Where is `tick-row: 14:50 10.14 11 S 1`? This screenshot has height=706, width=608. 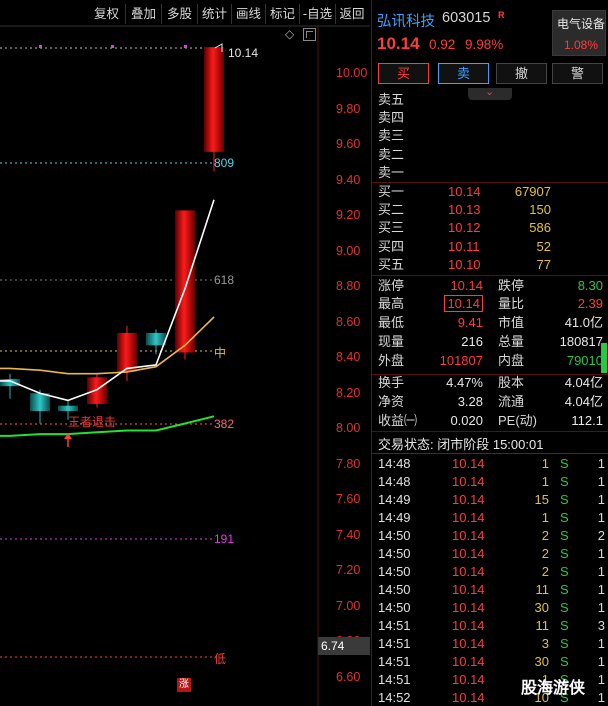 tick-row: 14:50 10.14 11 S 1 is located at coordinates (490, 590).